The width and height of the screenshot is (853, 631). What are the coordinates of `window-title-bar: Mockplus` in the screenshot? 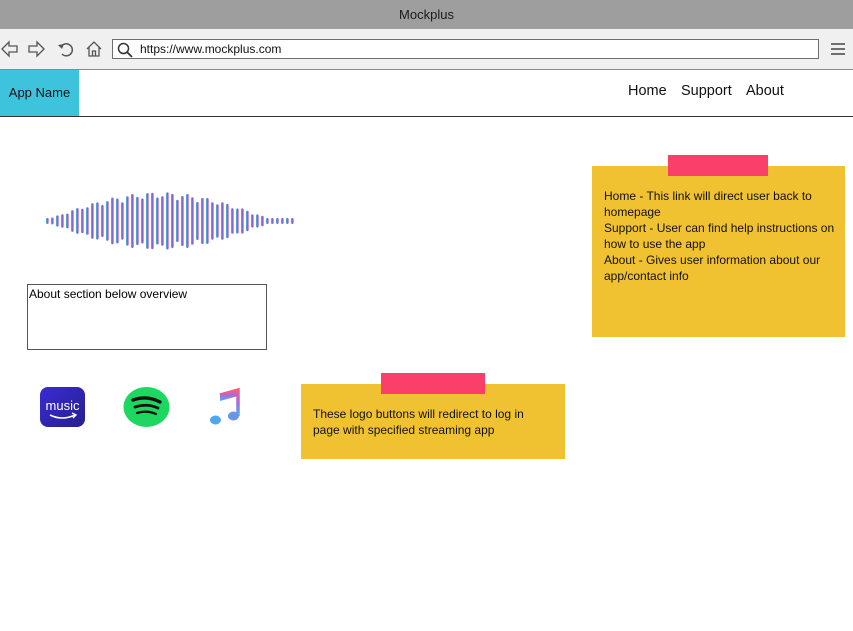 It's located at (426, 14).